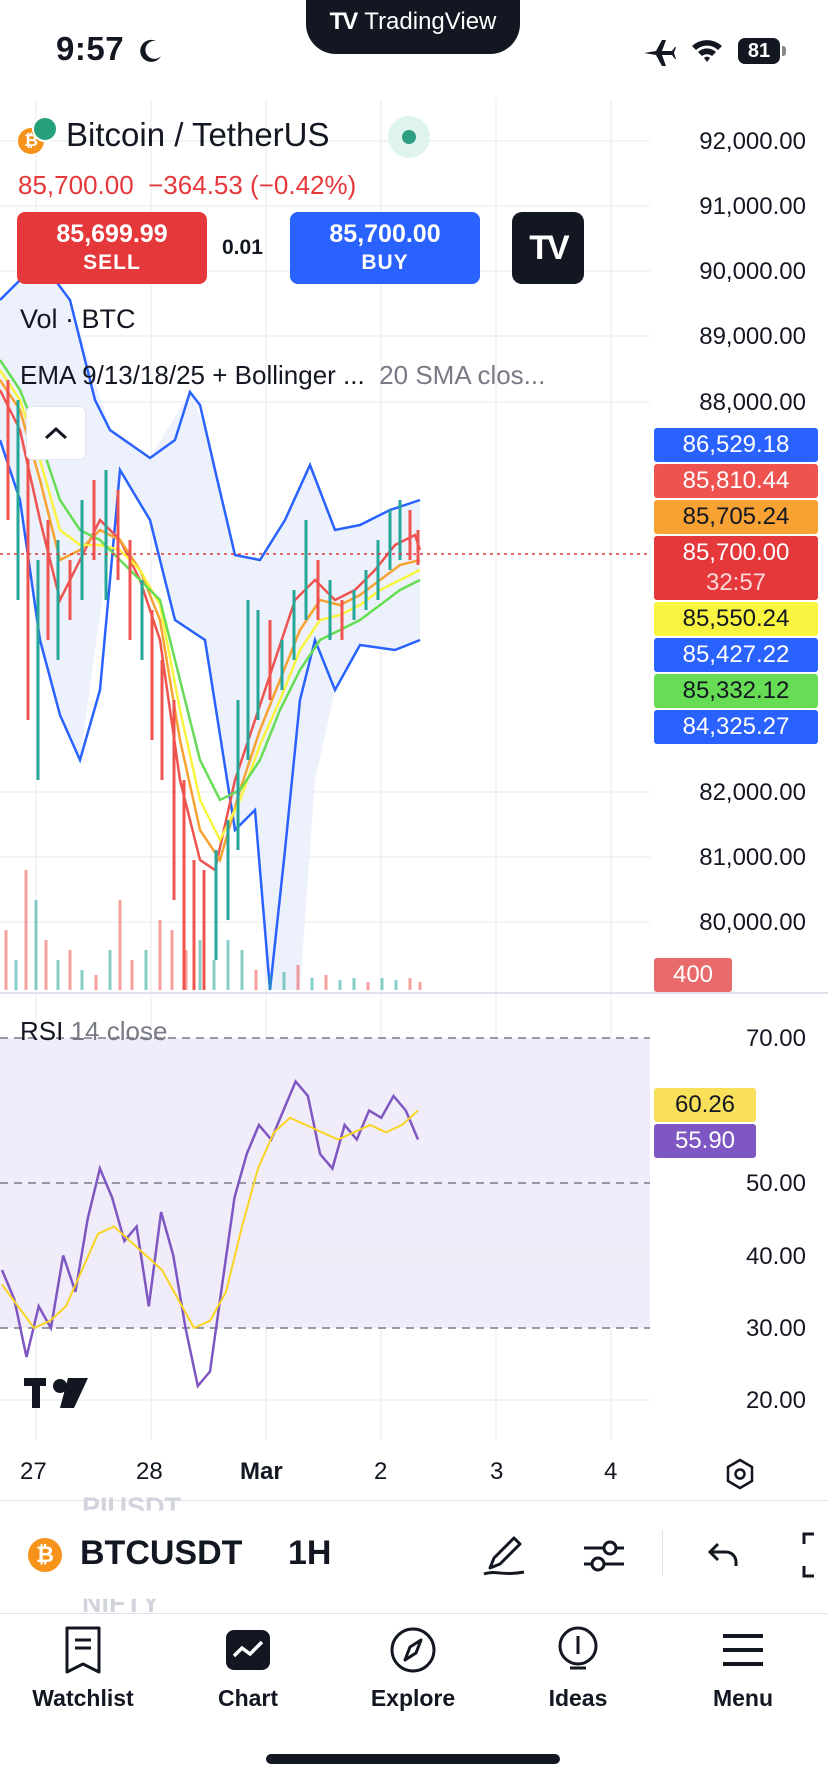 The image size is (828, 1792). Describe the element at coordinates (578, 1698) in the screenshot. I see `nav-ideas-label: Ideas` at that location.